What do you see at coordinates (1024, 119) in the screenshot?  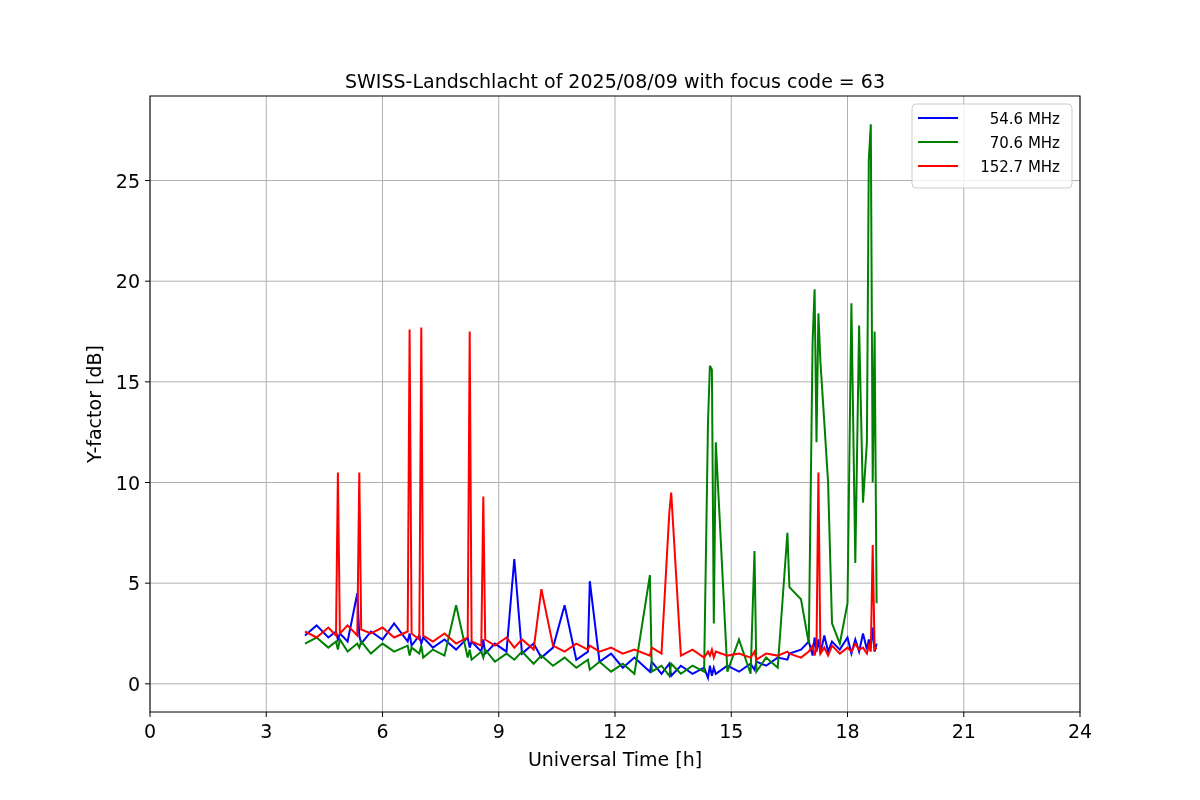 I see `legend-label: 54.6 MHz` at bounding box center [1024, 119].